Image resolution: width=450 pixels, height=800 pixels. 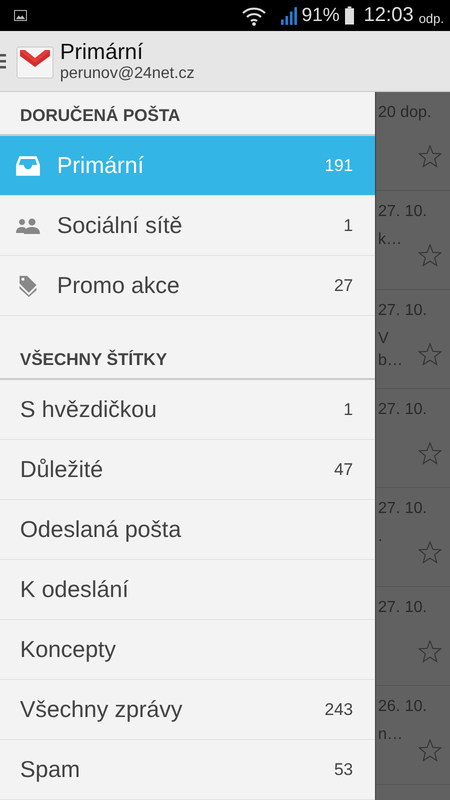 What do you see at coordinates (102, 52) in the screenshot?
I see `app-title: Primární` at bounding box center [102, 52].